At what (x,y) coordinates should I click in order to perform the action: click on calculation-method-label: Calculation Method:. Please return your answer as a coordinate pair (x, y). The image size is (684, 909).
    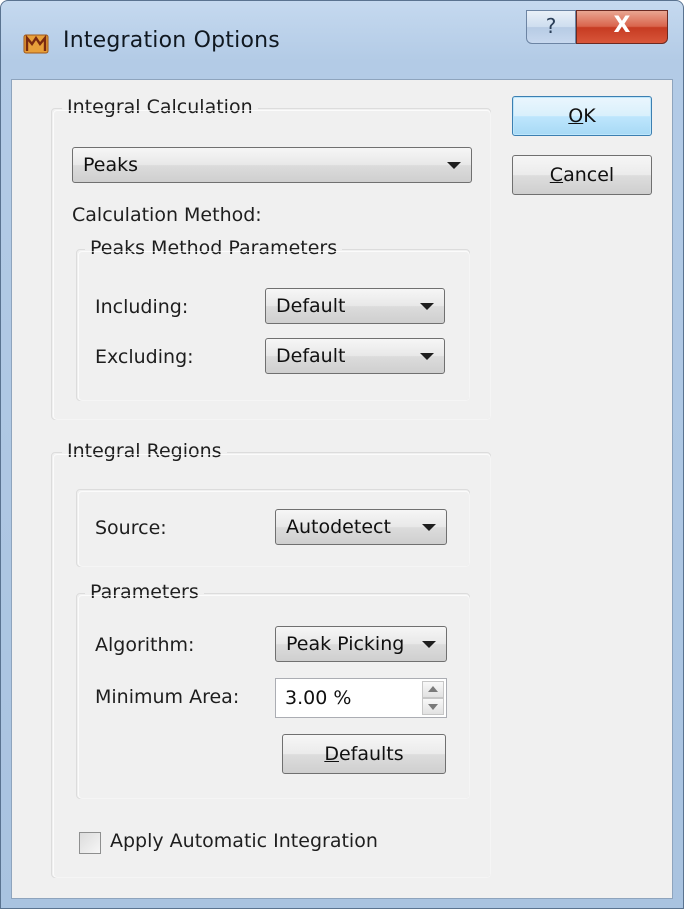
    Looking at the image, I should click on (167, 215).